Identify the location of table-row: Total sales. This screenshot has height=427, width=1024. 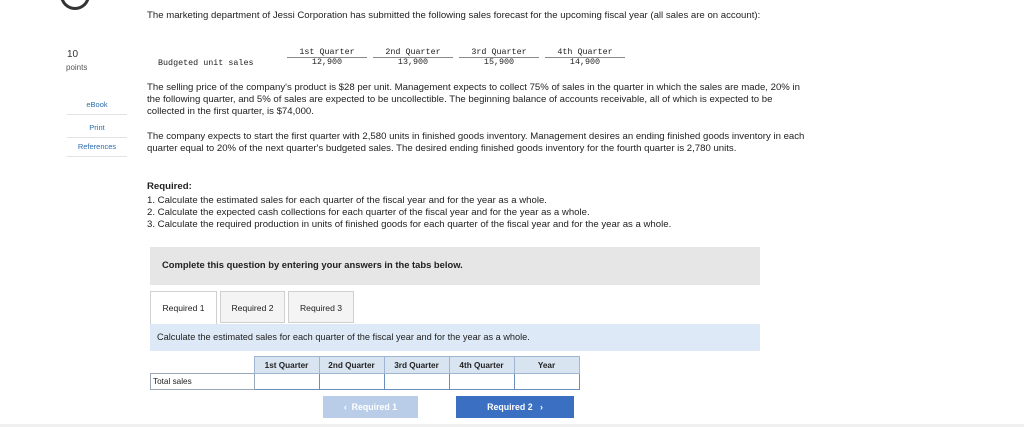
(365, 381).